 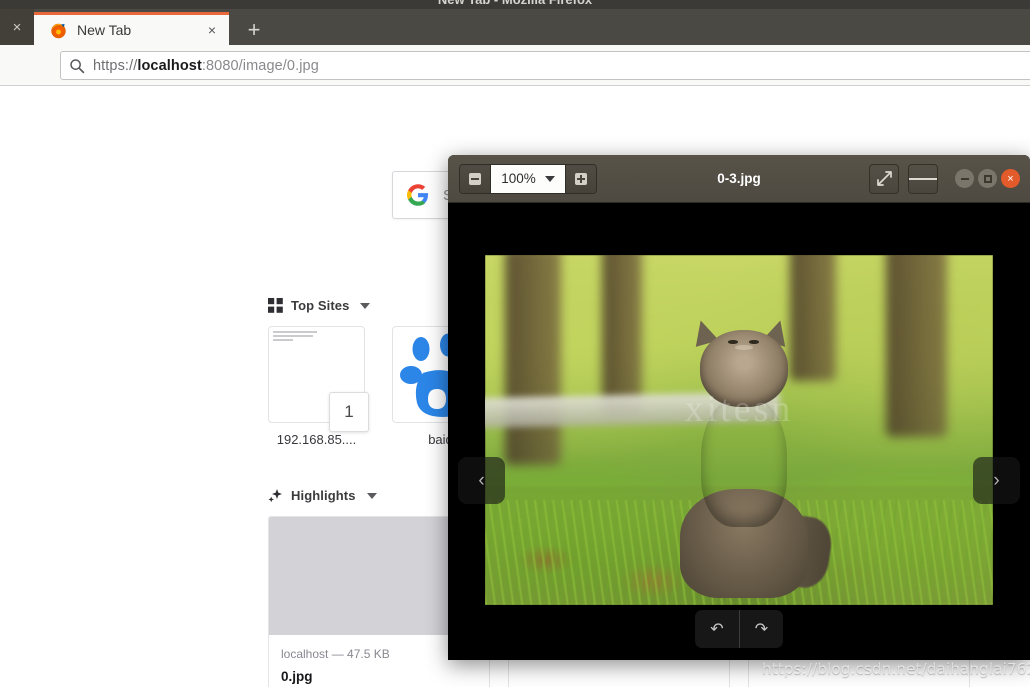 I want to click on firefox-titlebar: New Tab - Mozilla Firefox, so click(x=515, y=4).